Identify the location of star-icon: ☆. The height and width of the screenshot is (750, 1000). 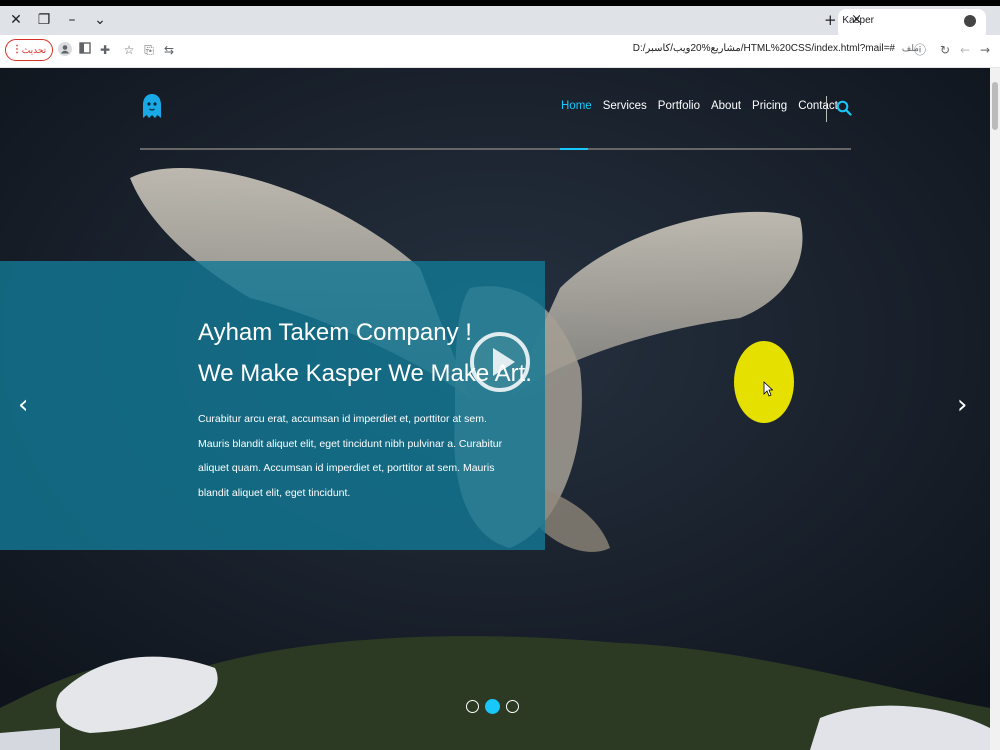
(129, 50).